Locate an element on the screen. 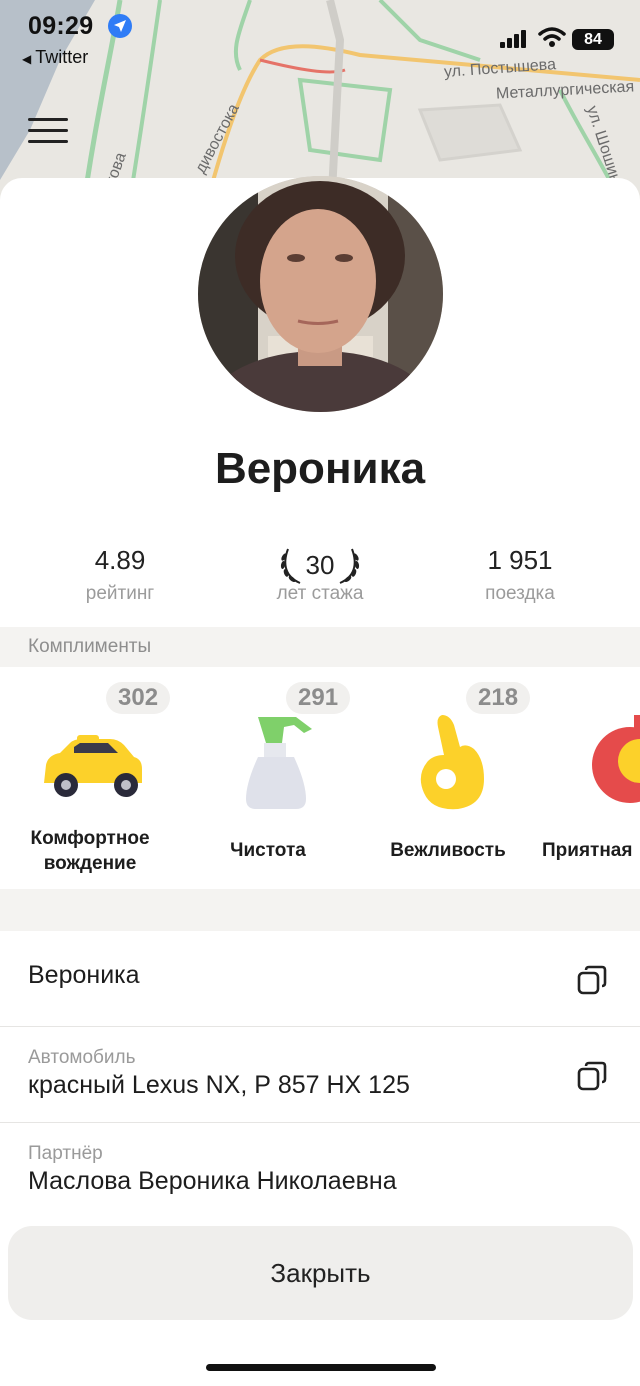 The height and width of the screenshot is (1386, 640). home-indicator is located at coordinates (321, 1367).